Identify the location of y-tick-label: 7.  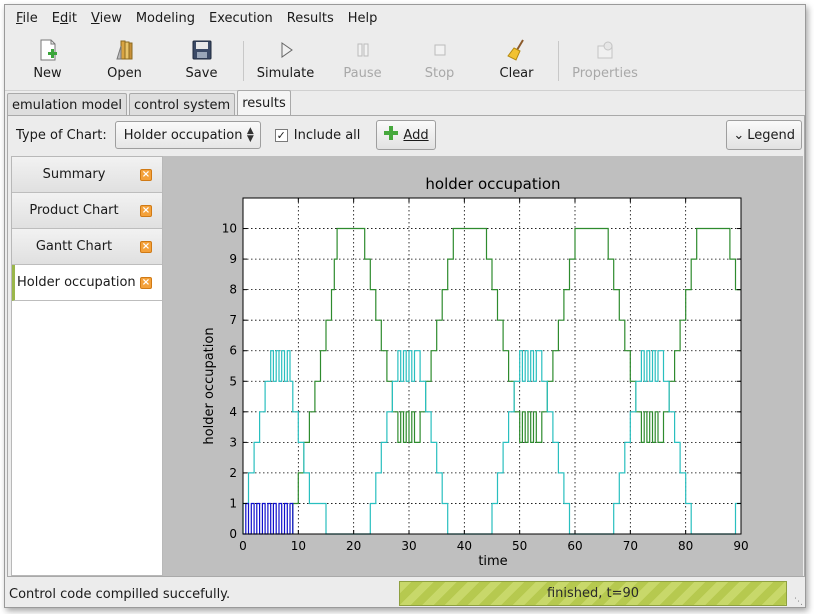
(233, 320).